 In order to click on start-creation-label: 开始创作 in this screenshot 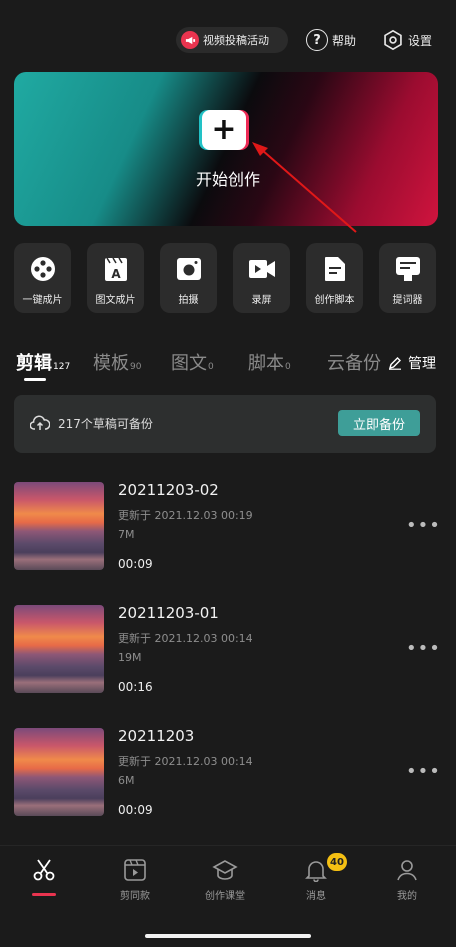, I will do `click(227, 179)`.